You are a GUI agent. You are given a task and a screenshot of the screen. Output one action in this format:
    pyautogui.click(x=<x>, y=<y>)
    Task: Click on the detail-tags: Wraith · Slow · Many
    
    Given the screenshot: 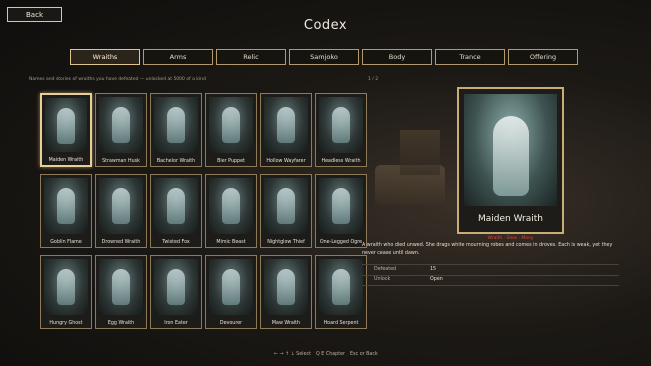 What is the action you would take?
    pyautogui.click(x=510, y=238)
    